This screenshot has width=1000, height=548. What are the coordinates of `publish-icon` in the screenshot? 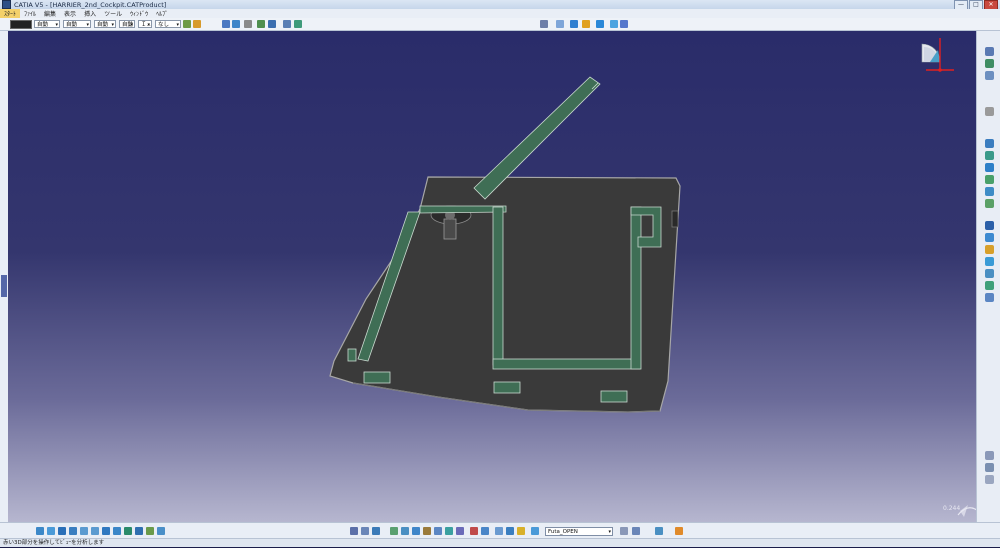 It's located at (521, 531).